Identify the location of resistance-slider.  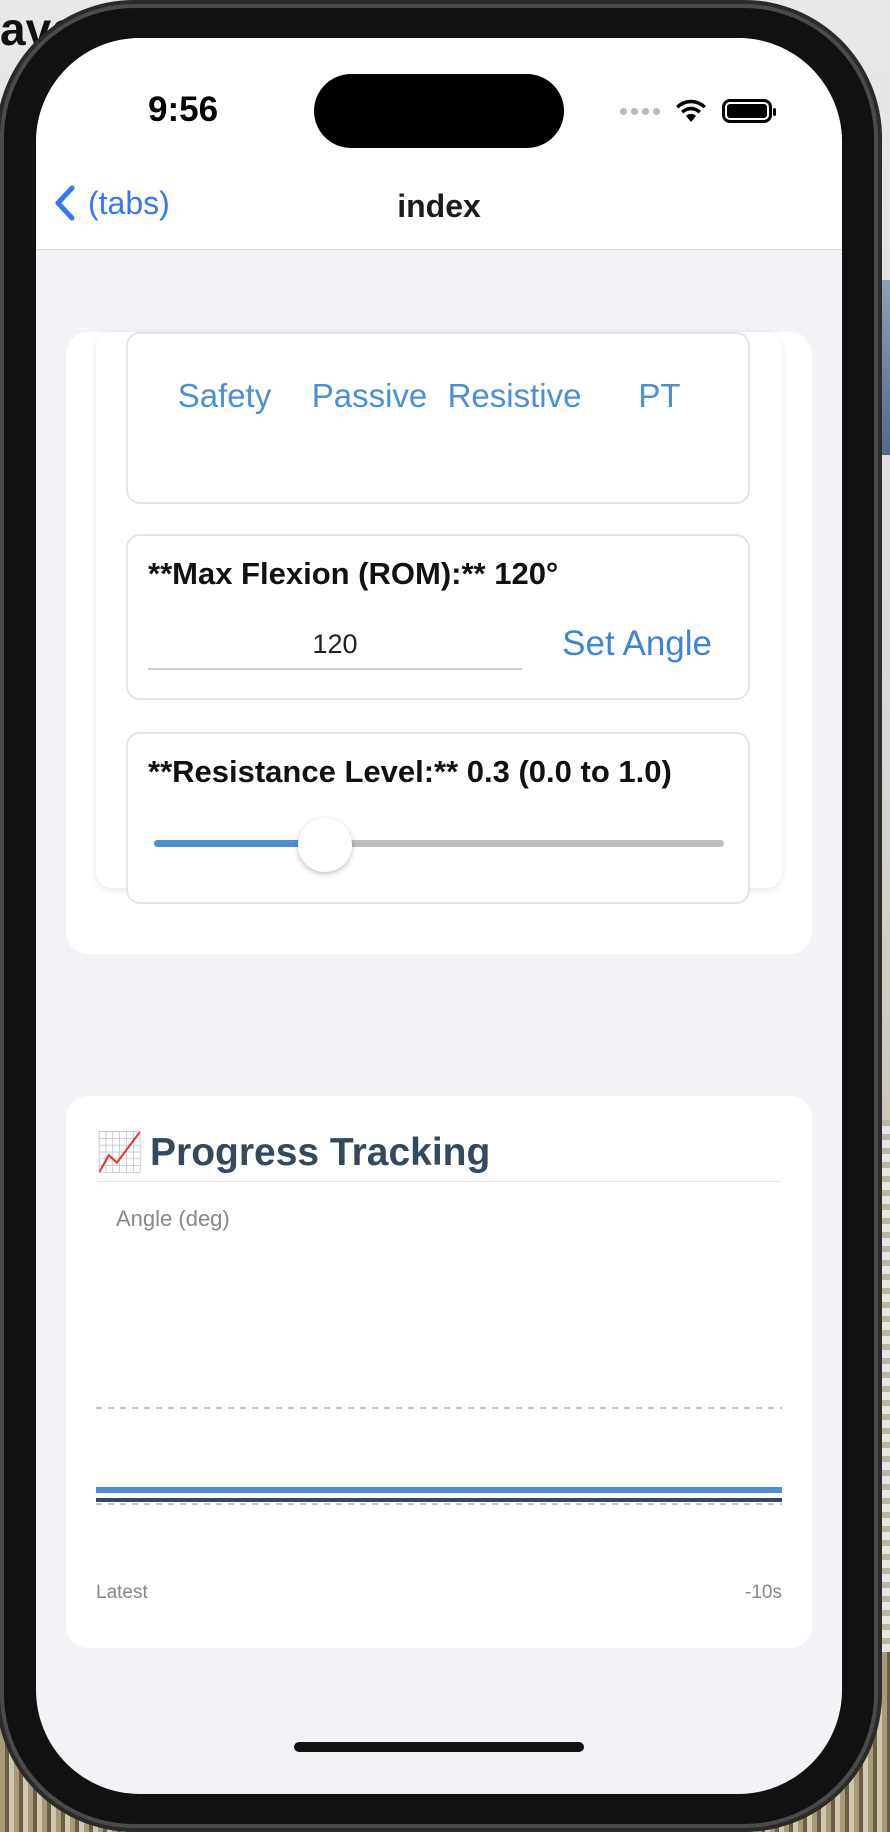
(439, 845).